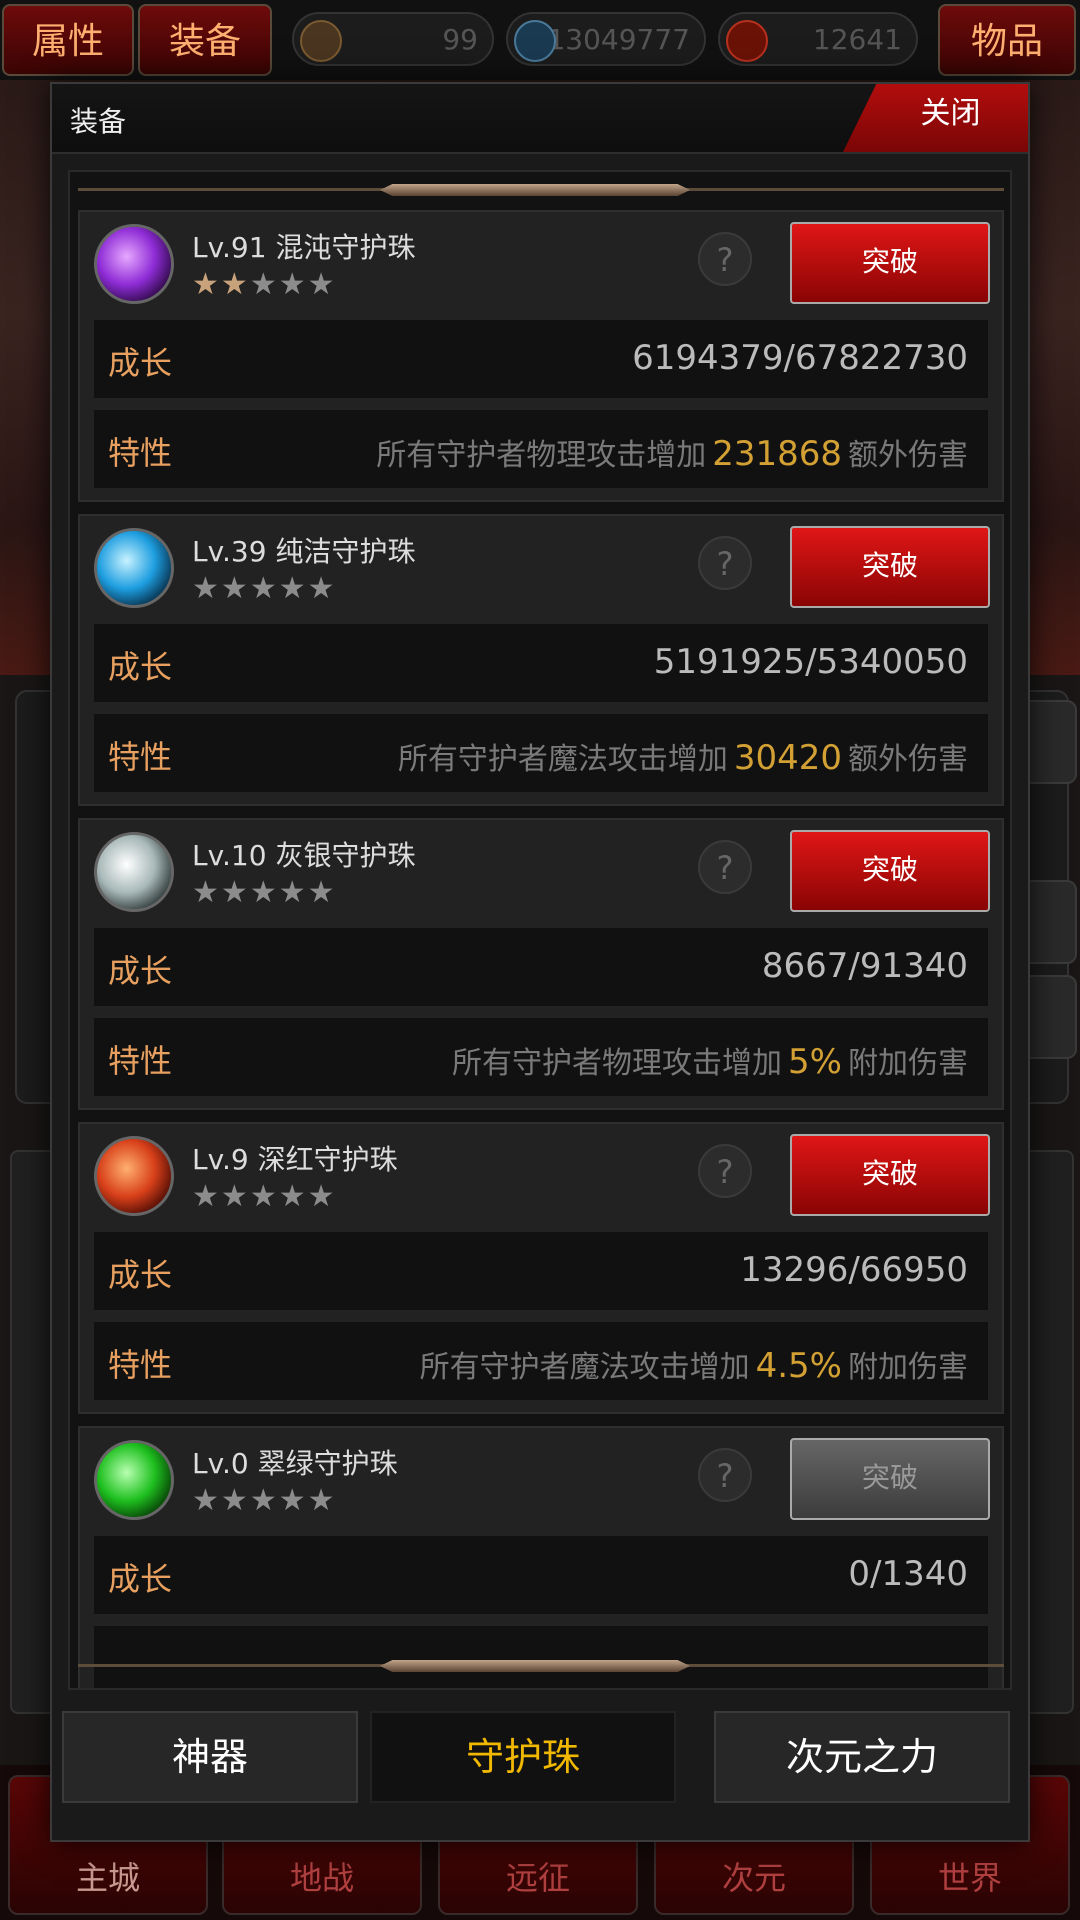 Image resolution: width=1080 pixels, height=1920 pixels. Describe the element at coordinates (540, 119) in the screenshot. I see `modal-header: 装备 关闭` at that location.